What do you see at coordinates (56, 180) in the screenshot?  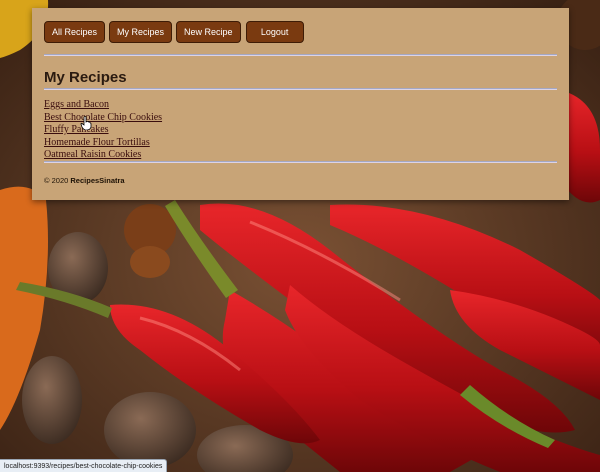 I see `copyright-text: © 2020` at bounding box center [56, 180].